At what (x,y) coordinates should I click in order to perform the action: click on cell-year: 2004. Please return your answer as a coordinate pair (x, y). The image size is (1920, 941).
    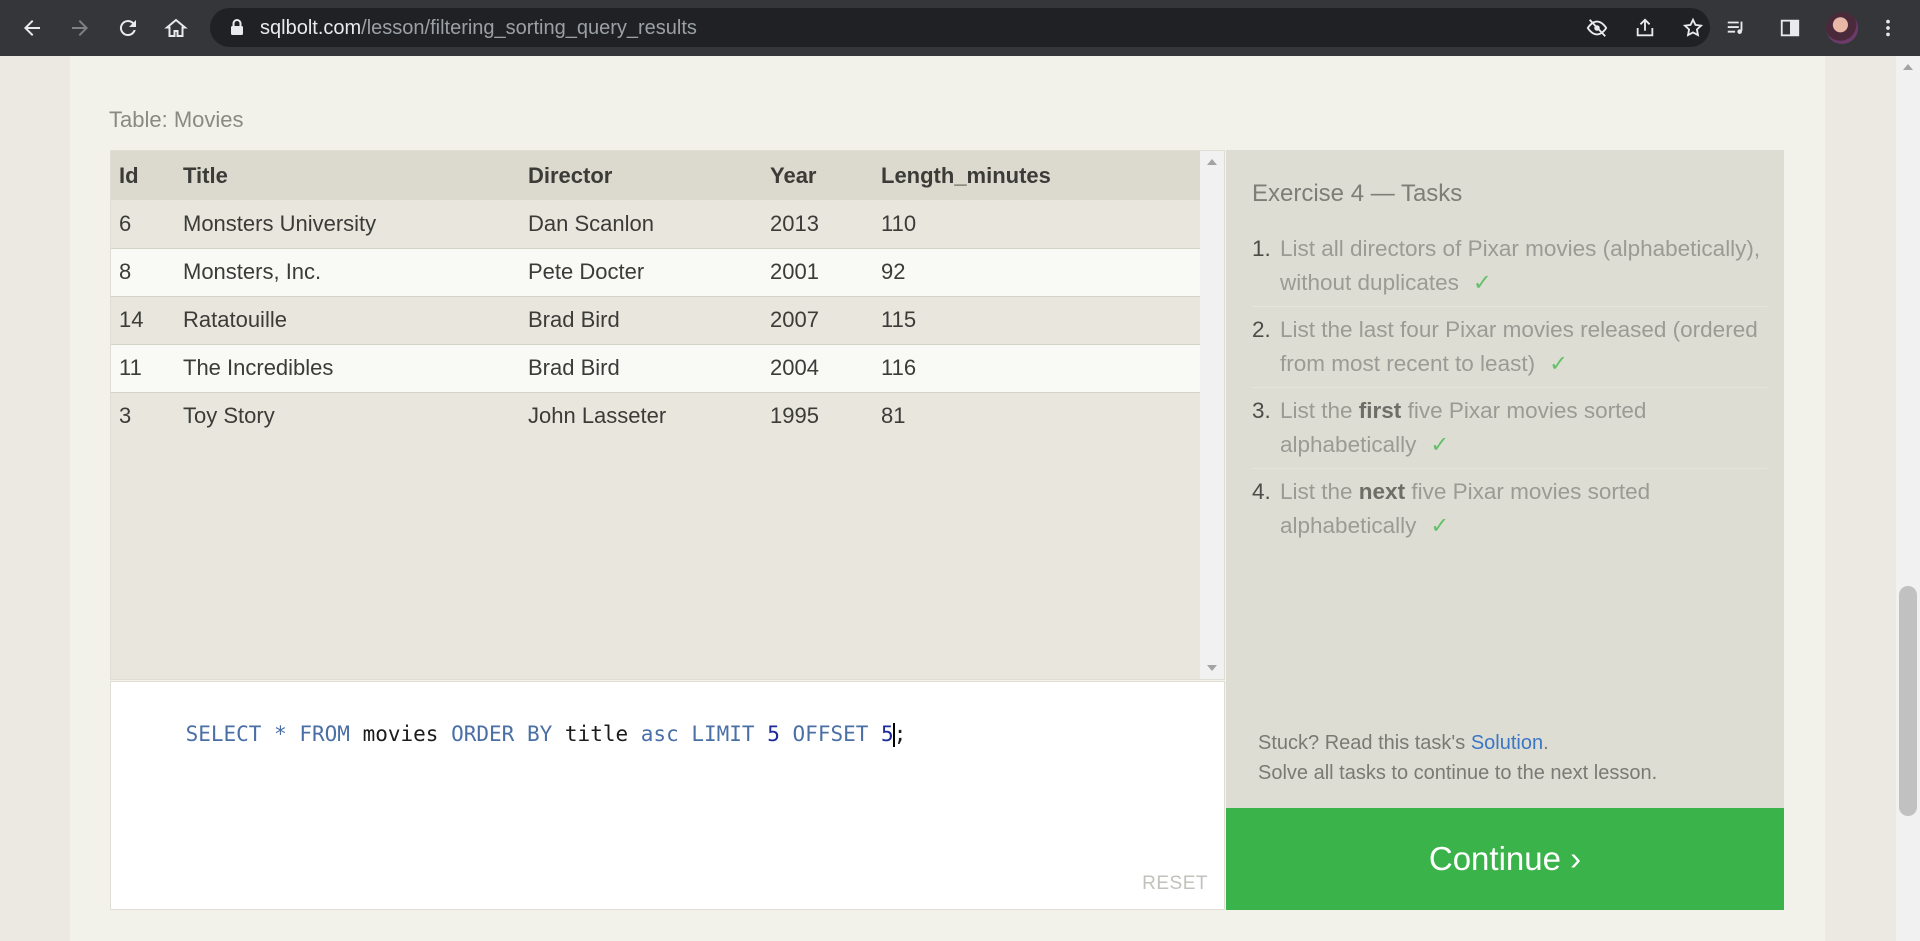
    Looking at the image, I should click on (817, 368).